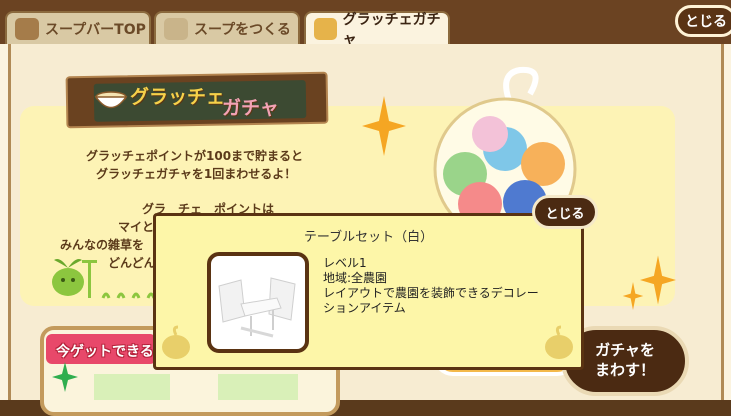 This screenshot has height=416, width=731. Describe the element at coordinates (196, 174) in the screenshot. I see `description-line: グラッチェガチャを1回まわせるよ！` at that location.